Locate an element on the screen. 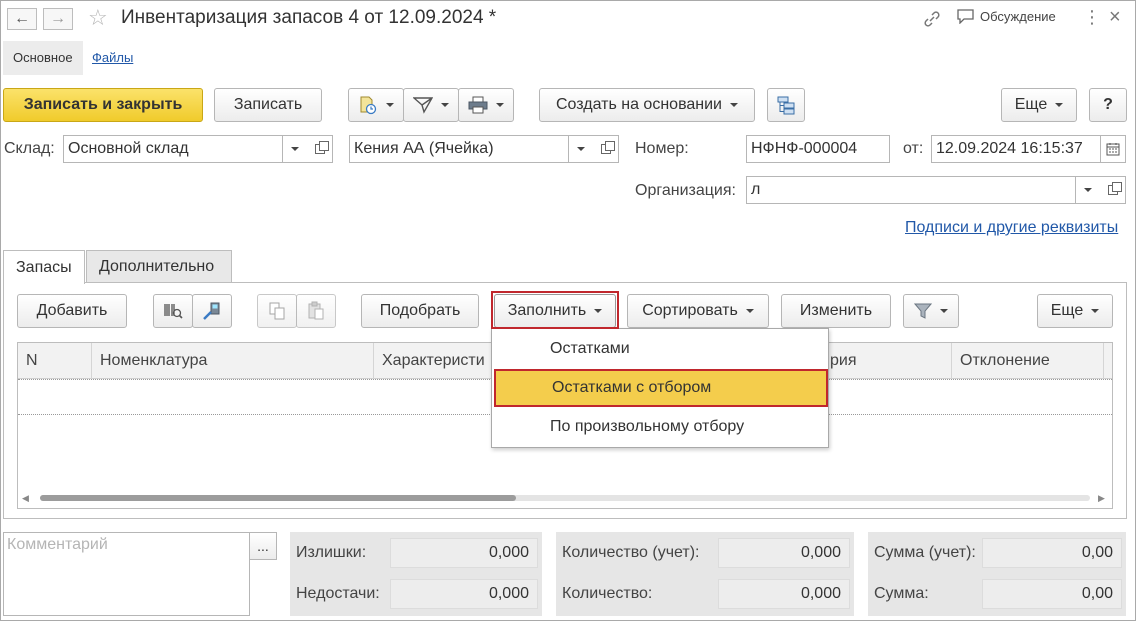 This screenshot has width=1136, height=621. discussion-label: Обсуждение is located at coordinates (1018, 16).